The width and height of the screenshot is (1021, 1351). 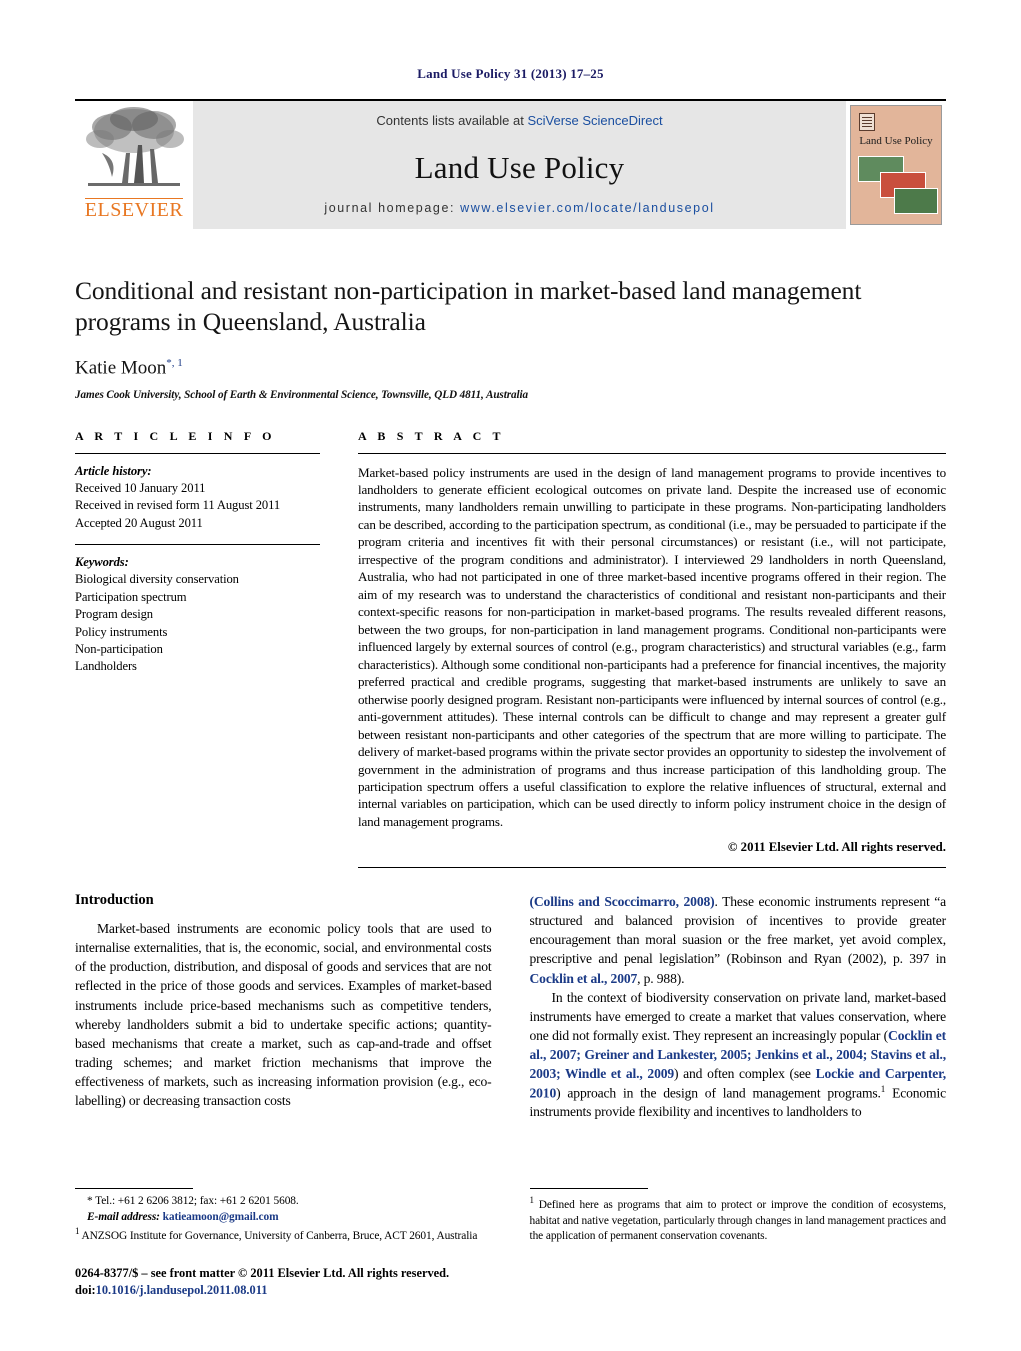 What do you see at coordinates (594, 120) in the screenshot?
I see `sciencedirect-link: SciVerse ScienceDirect` at bounding box center [594, 120].